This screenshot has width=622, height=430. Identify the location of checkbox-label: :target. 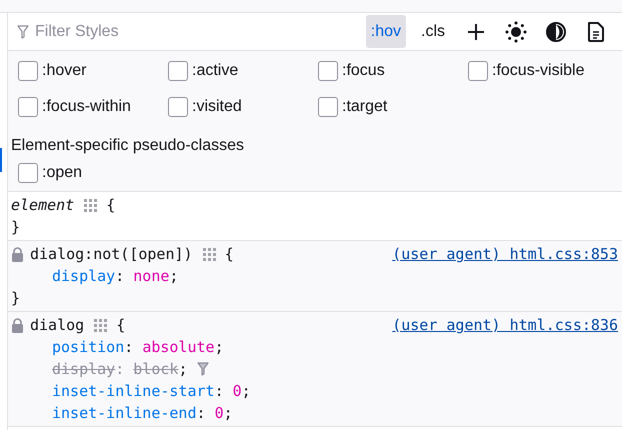
(365, 107).